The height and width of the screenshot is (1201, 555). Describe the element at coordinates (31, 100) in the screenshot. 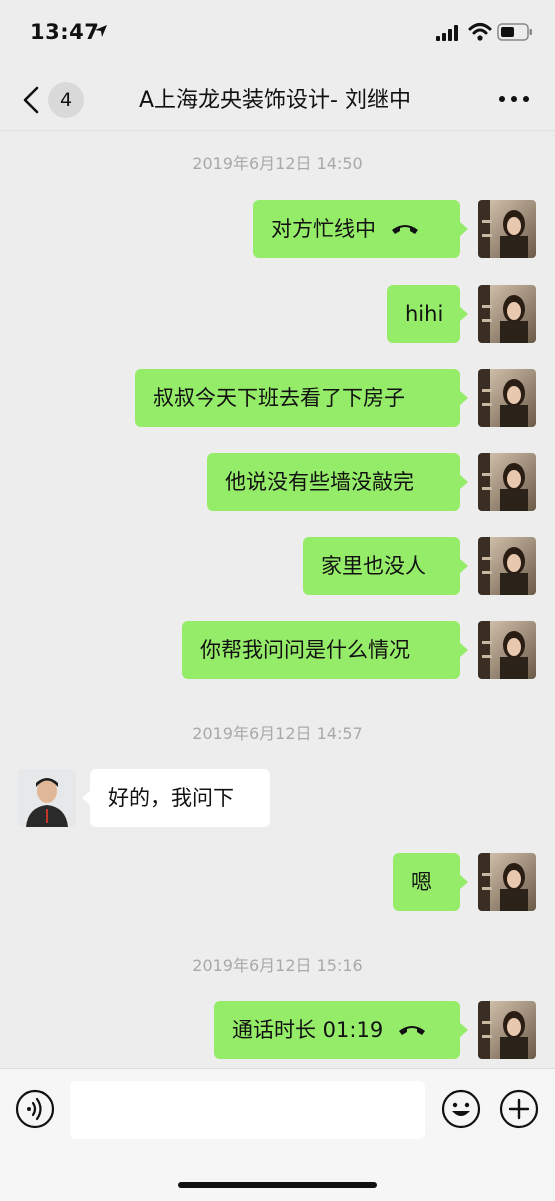

I see `chevron-left-icon` at that location.